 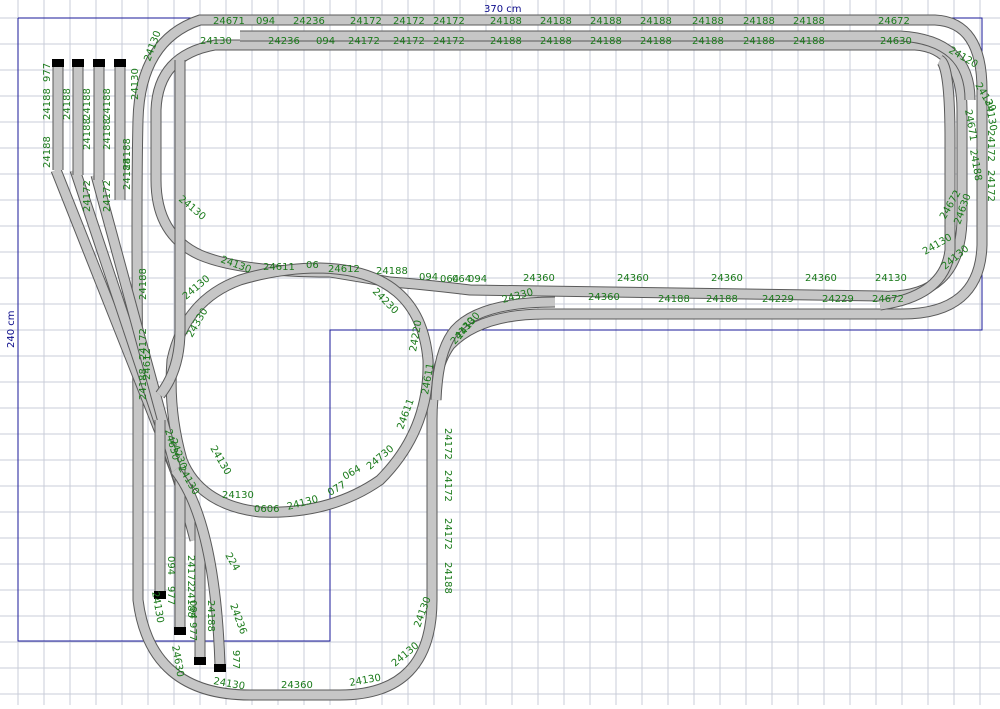 What do you see at coordinates (449, 21) in the screenshot?
I see `part-label-top-outer-5: 24172` at bounding box center [449, 21].